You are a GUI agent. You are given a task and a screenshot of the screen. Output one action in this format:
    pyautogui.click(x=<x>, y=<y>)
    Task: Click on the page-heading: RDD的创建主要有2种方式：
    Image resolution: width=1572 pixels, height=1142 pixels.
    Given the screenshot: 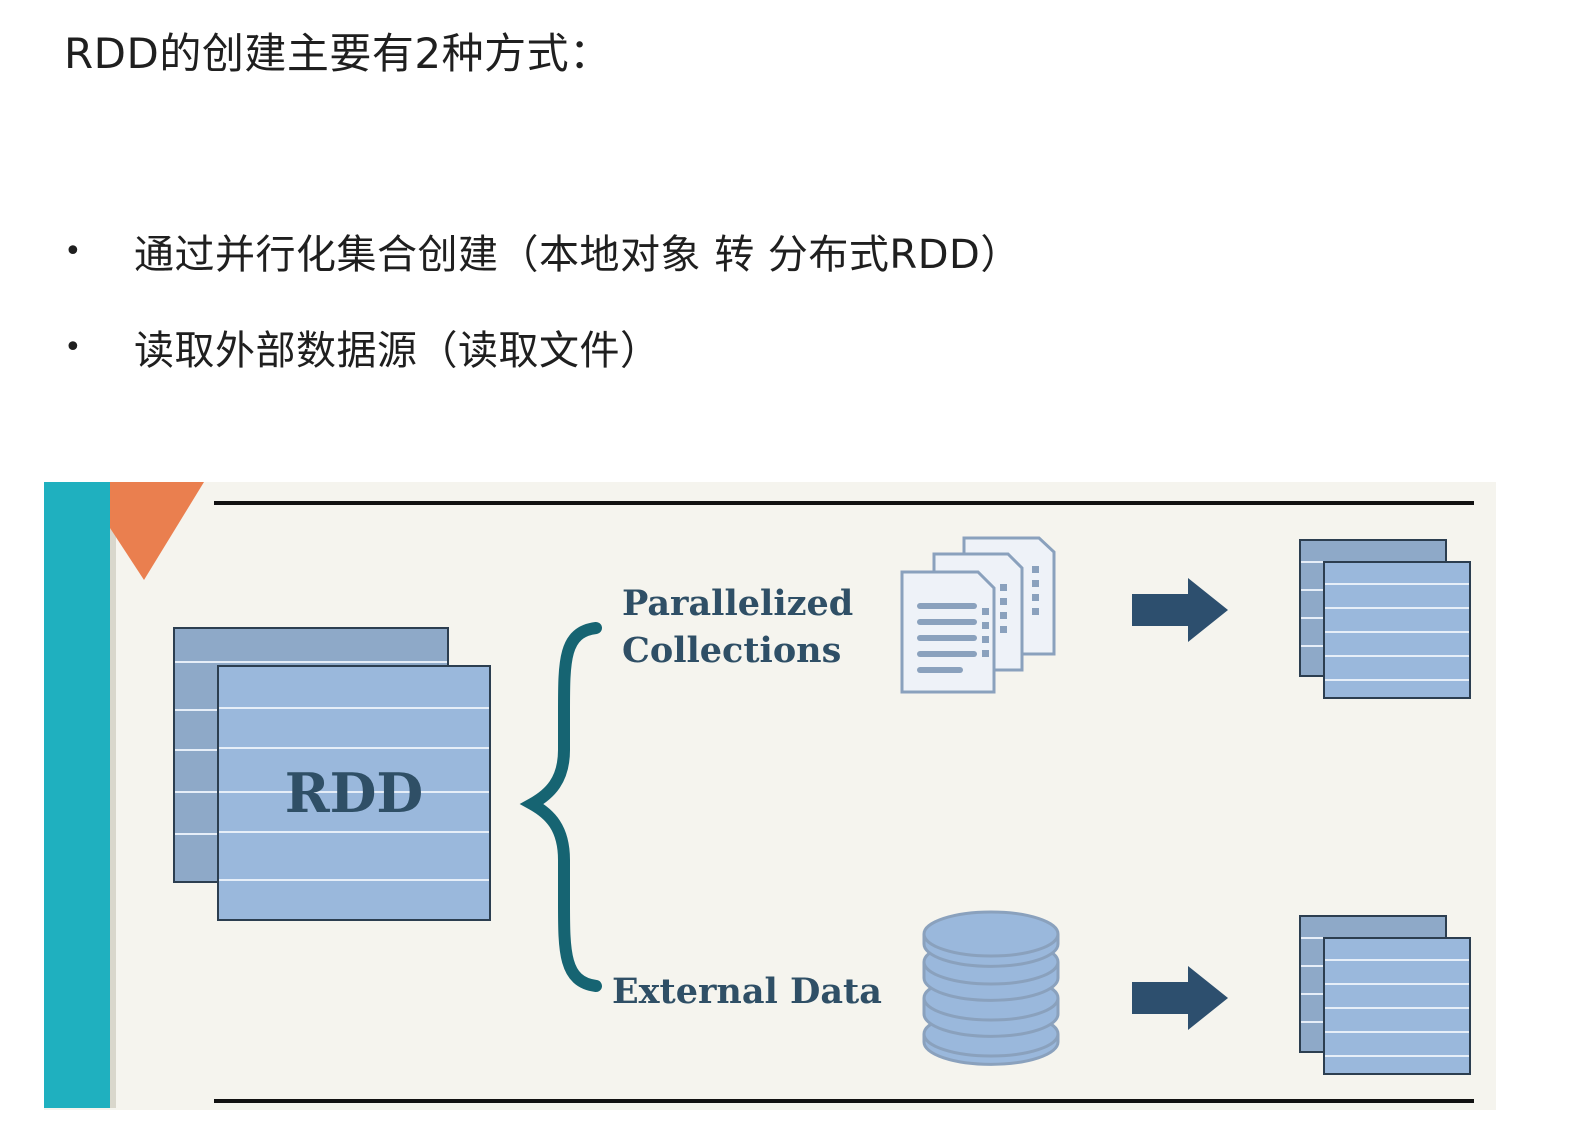 What is the action you would take?
    pyautogui.click(x=338, y=53)
    